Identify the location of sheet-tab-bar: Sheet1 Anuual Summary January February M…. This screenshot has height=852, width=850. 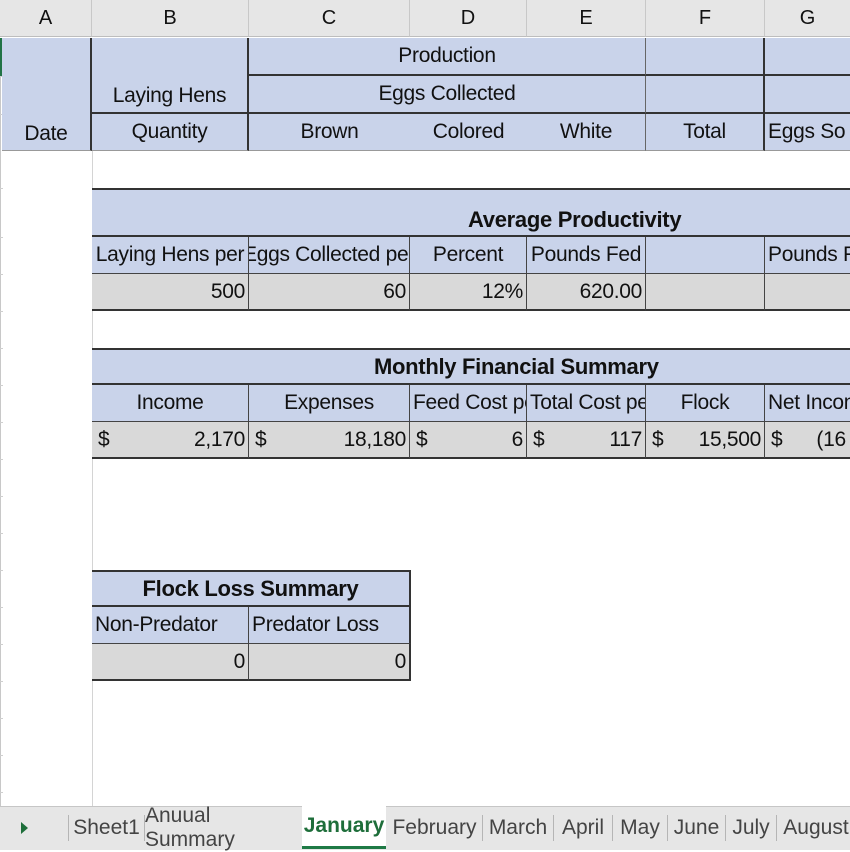
(425, 827).